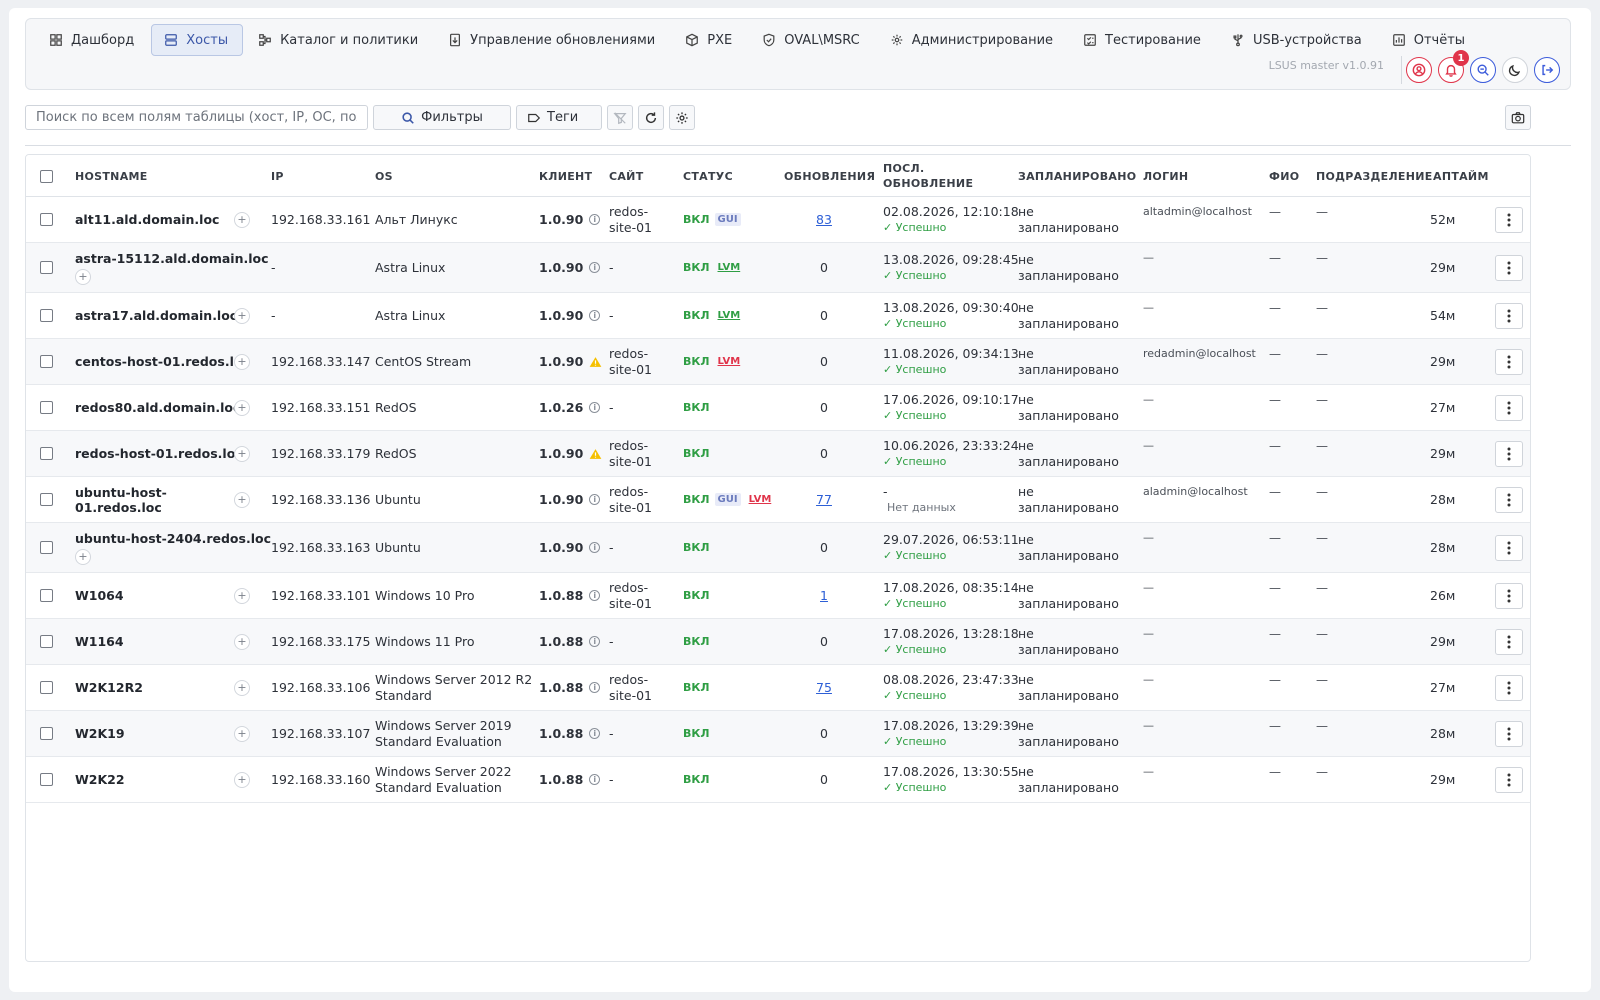 The width and height of the screenshot is (1600, 1000). What do you see at coordinates (824, 595) in the screenshot?
I see `updates-count-link: 1` at bounding box center [824, 595].